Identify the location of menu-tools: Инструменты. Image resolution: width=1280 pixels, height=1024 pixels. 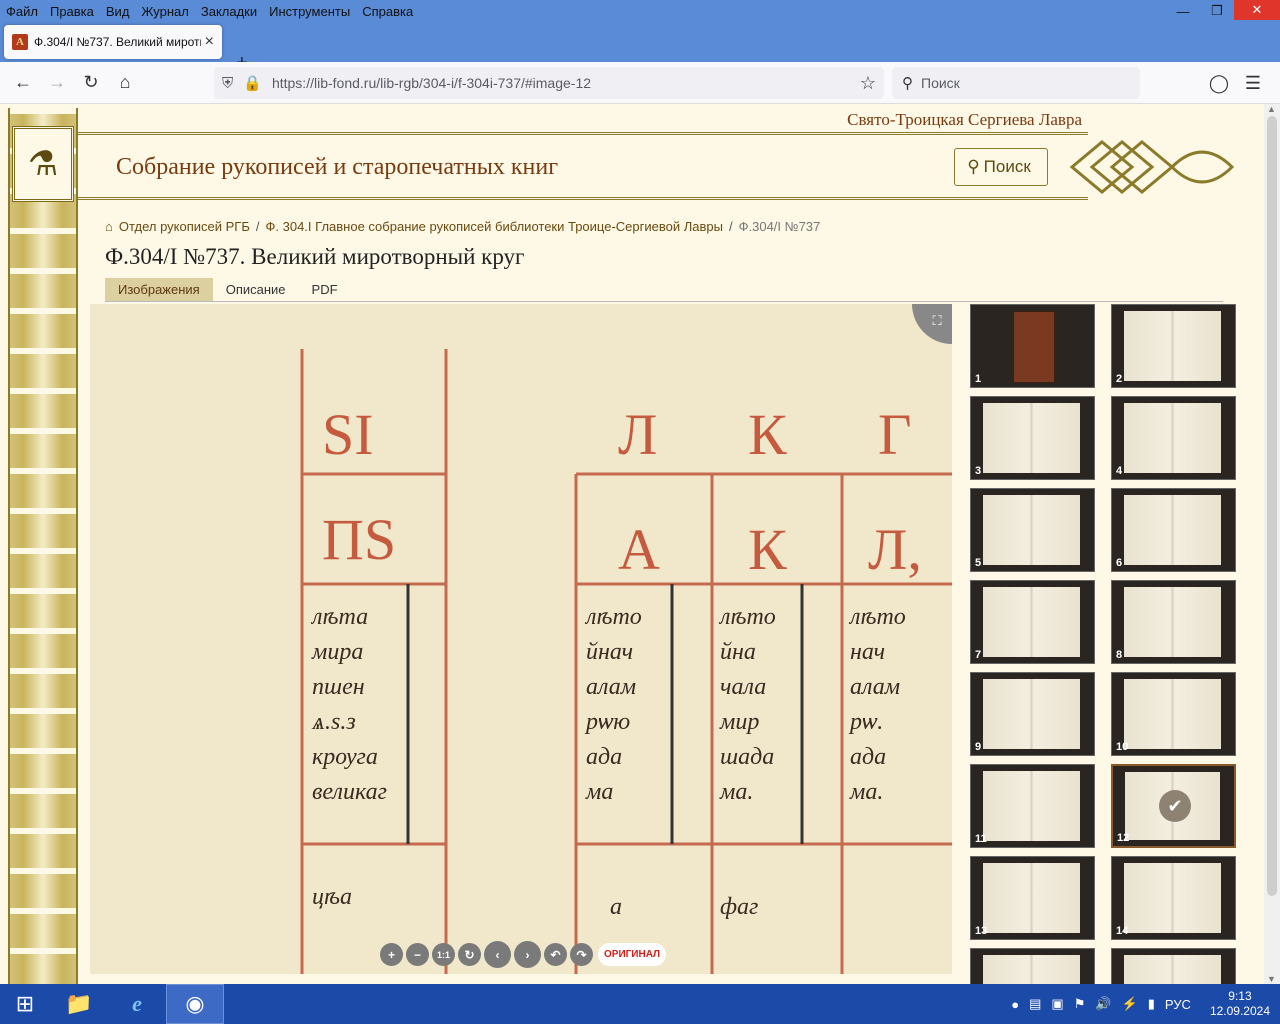
(309, 11).